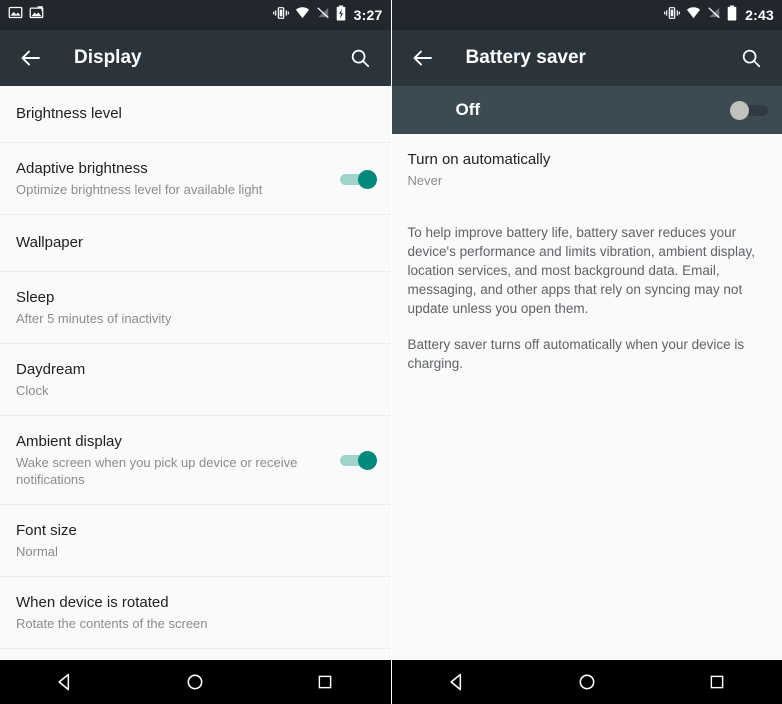  Describe the element at coordinates (112, 623) in the screenshot. I see `list-item-subtitle: Rotate the contents of the screen` at that location.